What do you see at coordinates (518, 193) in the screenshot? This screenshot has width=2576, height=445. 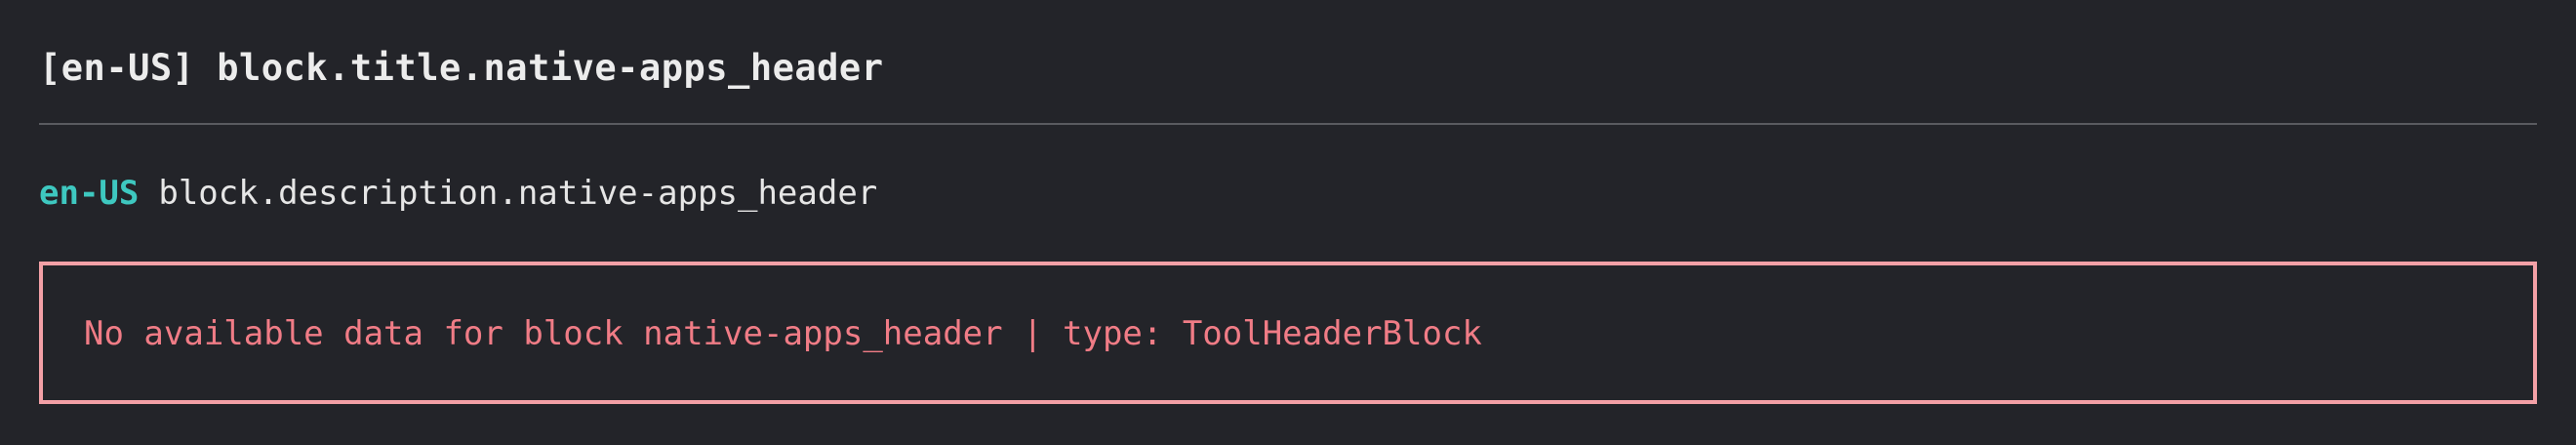 I see `block-description: block.description.native-apps_header` at bounding box center [518, 193].